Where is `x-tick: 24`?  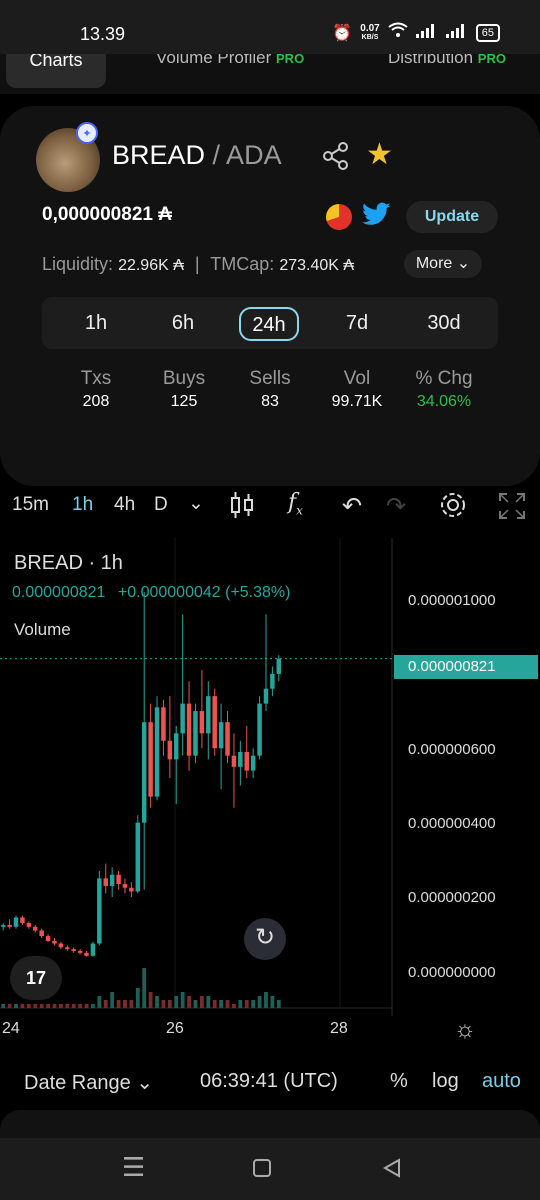
x-tick: 24 is located at coordinates (11, 1028).